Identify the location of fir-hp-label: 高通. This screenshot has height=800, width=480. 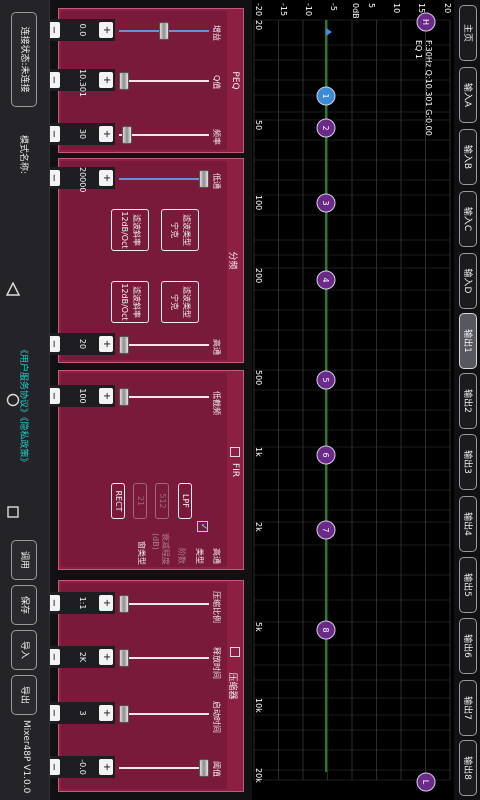
(216, 556).